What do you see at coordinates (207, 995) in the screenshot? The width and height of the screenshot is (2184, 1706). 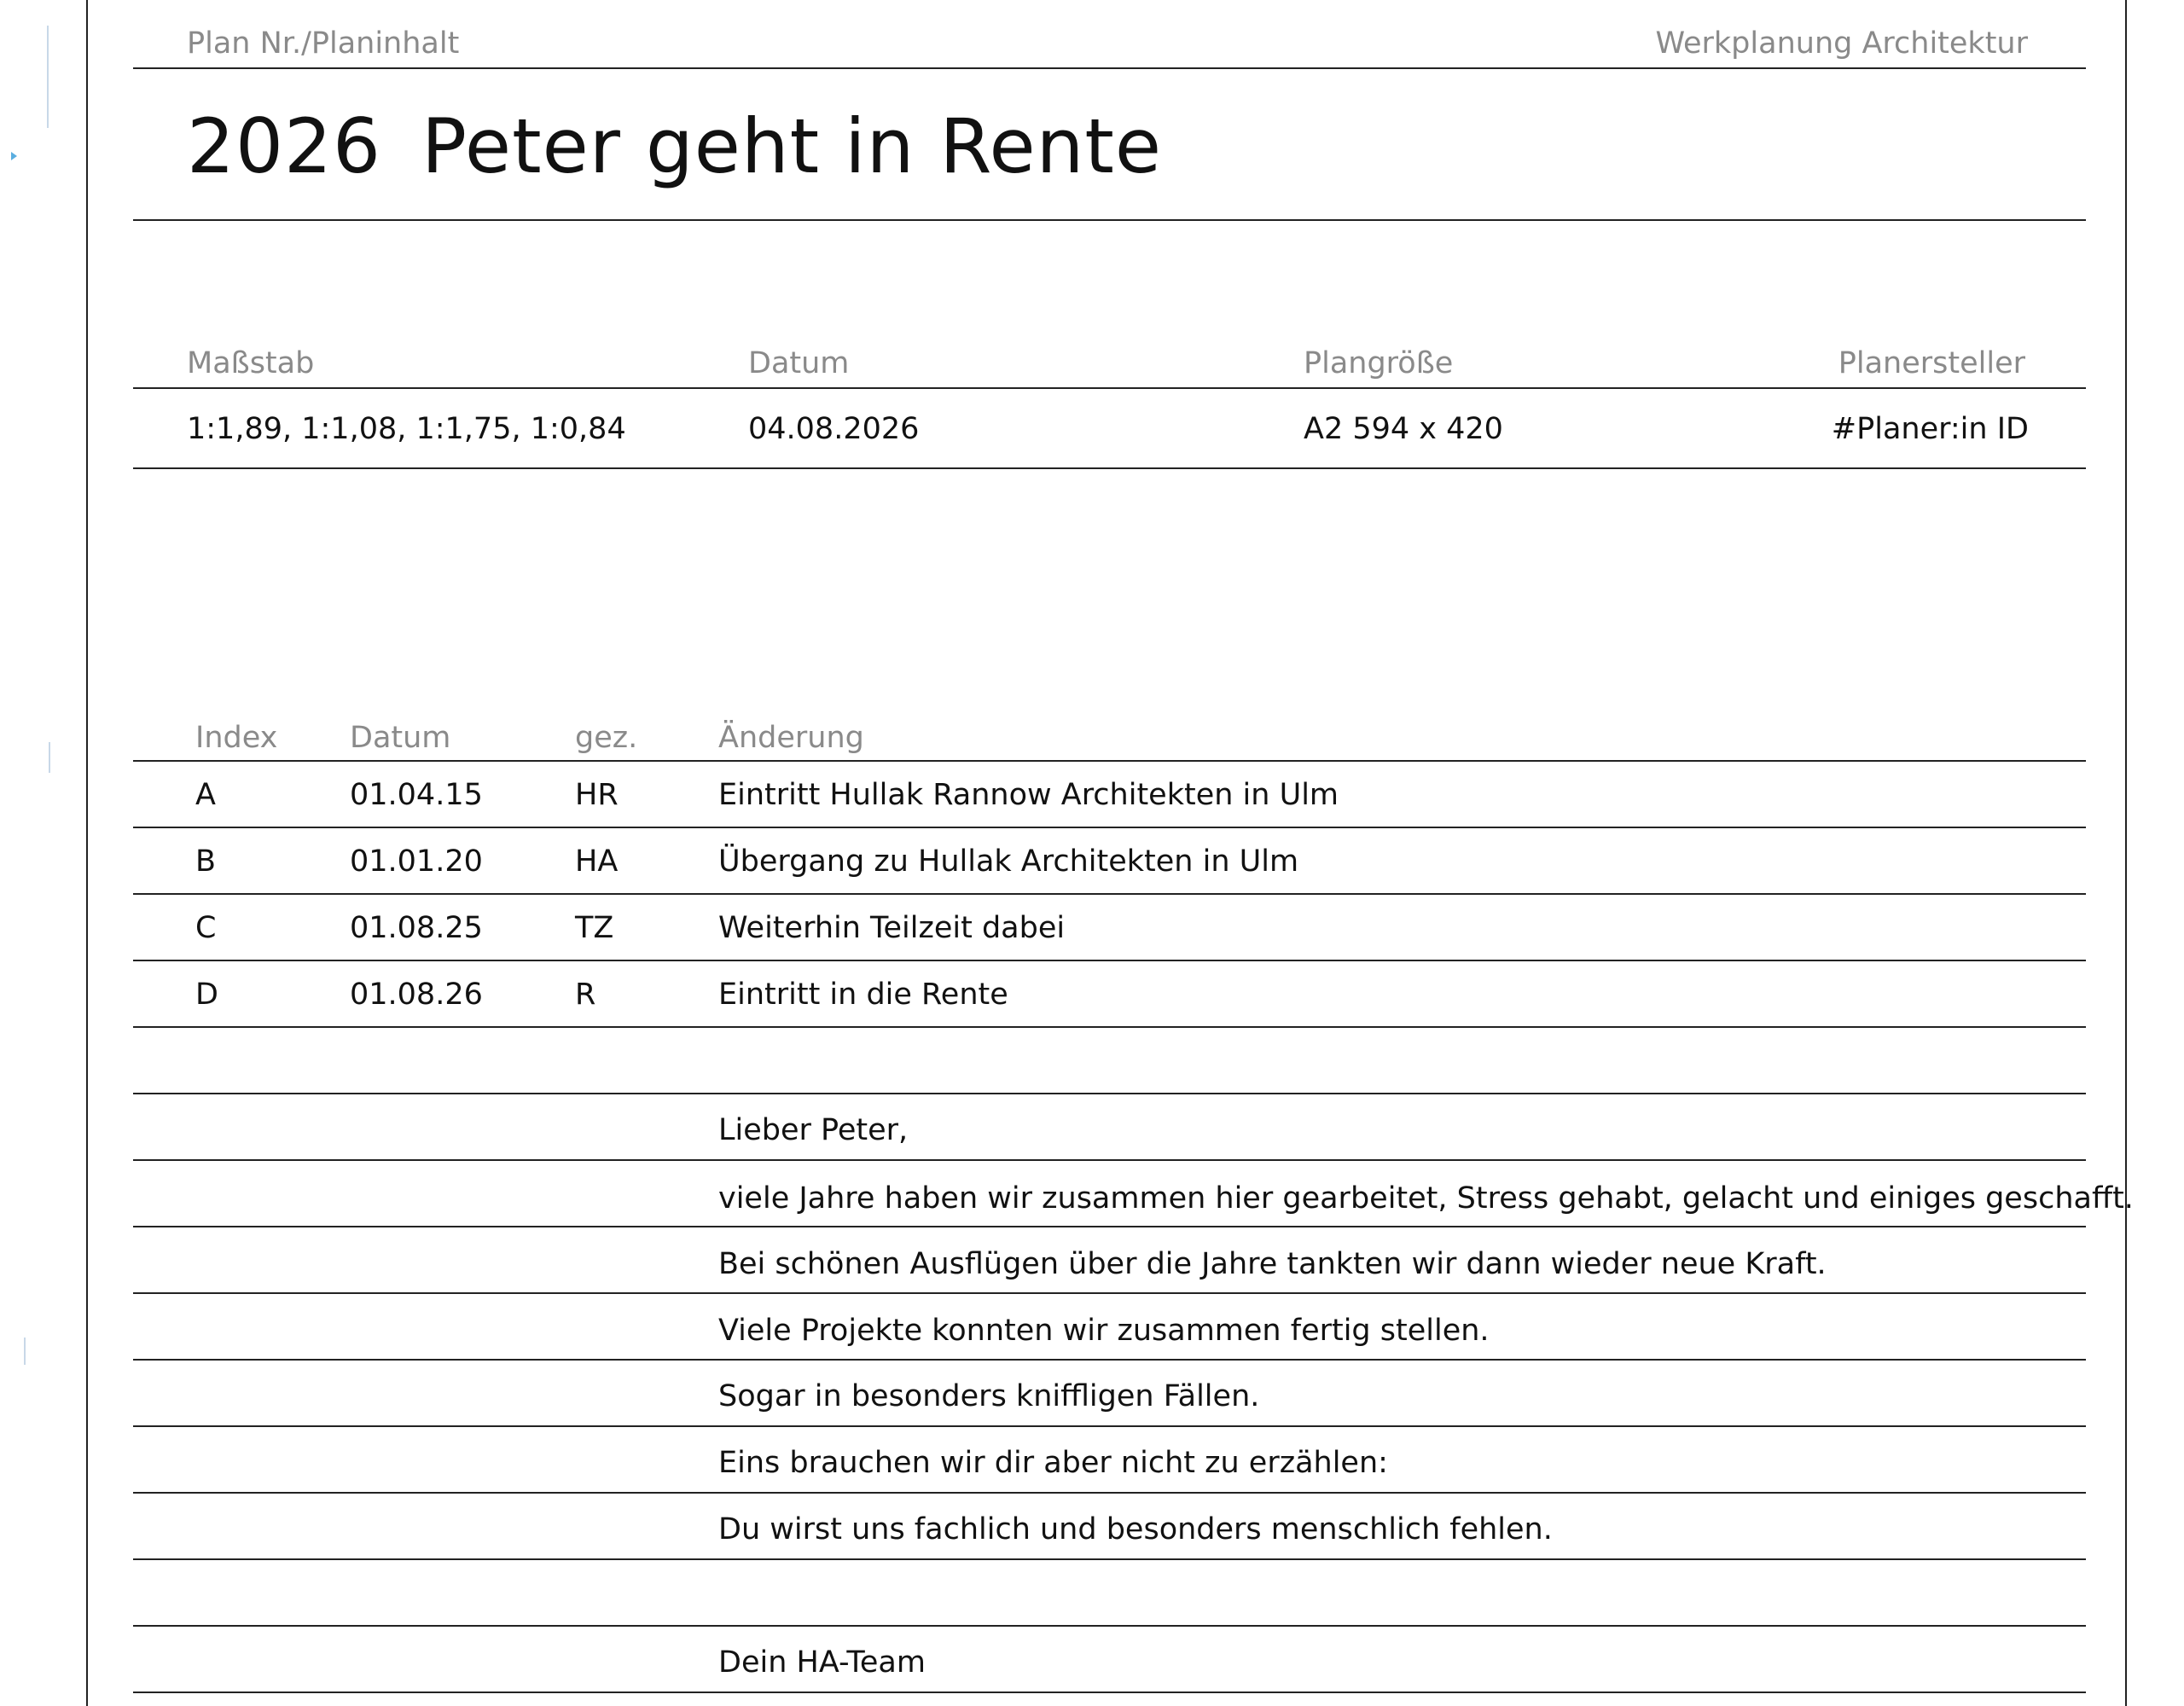 I see `revision-index: D` at bounding box center [207, 995].